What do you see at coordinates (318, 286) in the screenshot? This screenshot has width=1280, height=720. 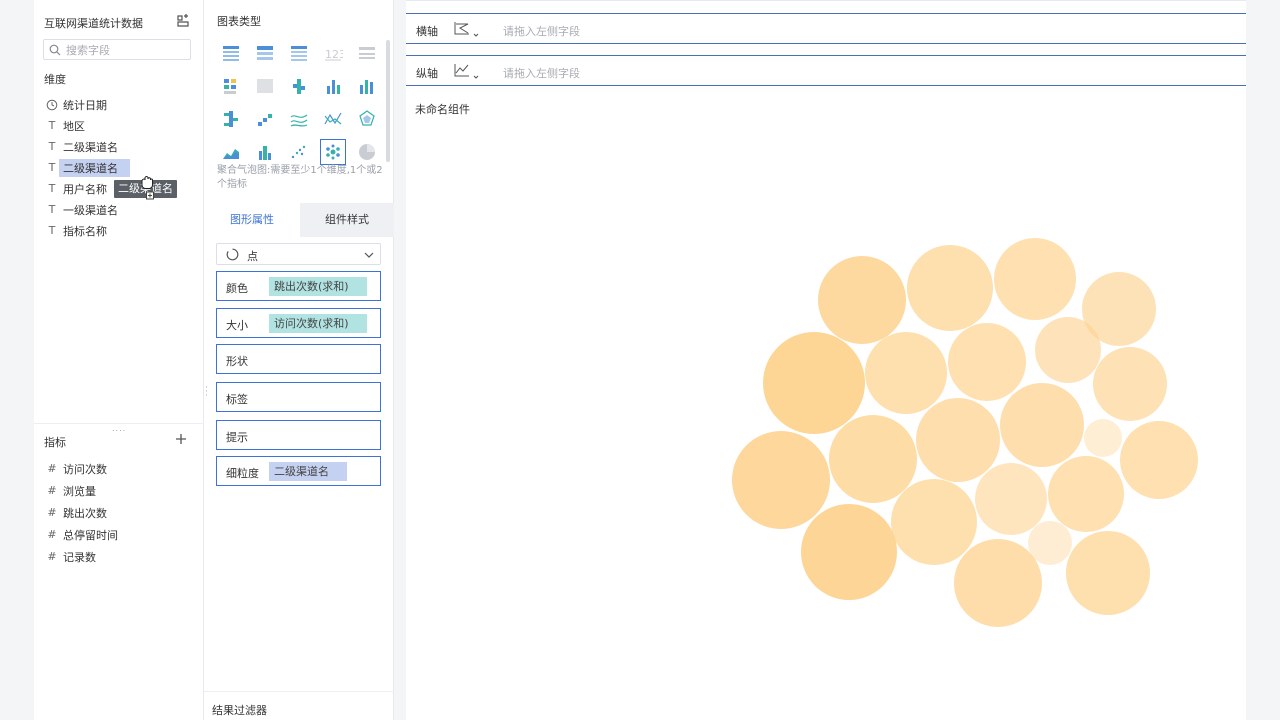 I see `color-field-pill: 跳出次数(求和)` at bounding box center [318, 286].